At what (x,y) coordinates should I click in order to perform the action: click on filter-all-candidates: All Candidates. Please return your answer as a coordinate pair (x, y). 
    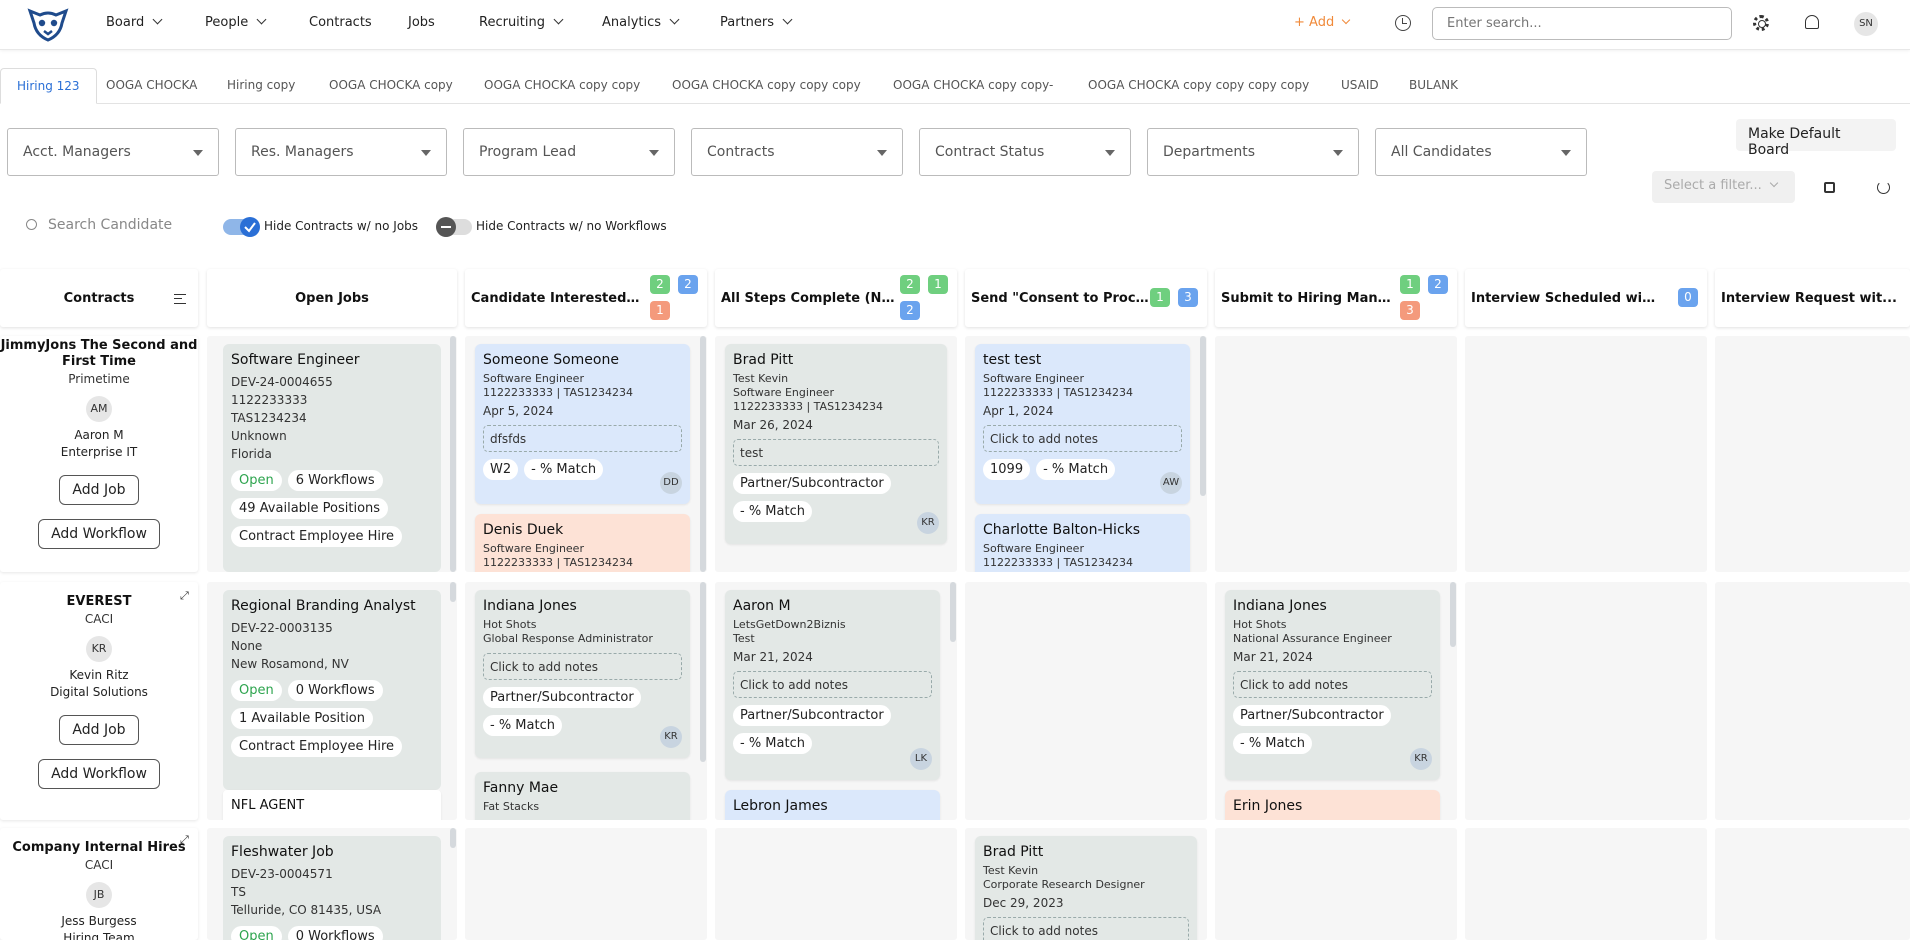
    Looking at the image, I should click on (1481, 152).